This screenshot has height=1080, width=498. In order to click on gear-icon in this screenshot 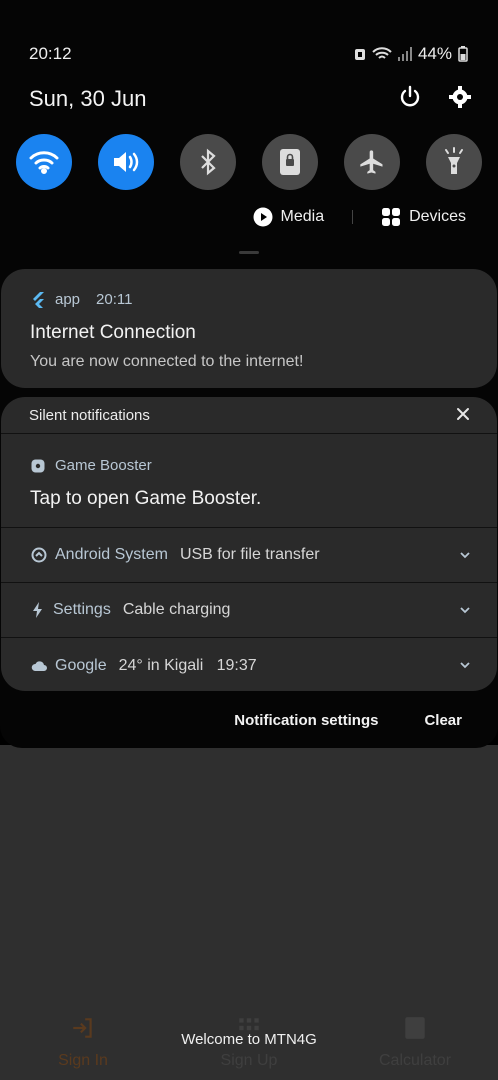, I will do `click(460, 97)`.